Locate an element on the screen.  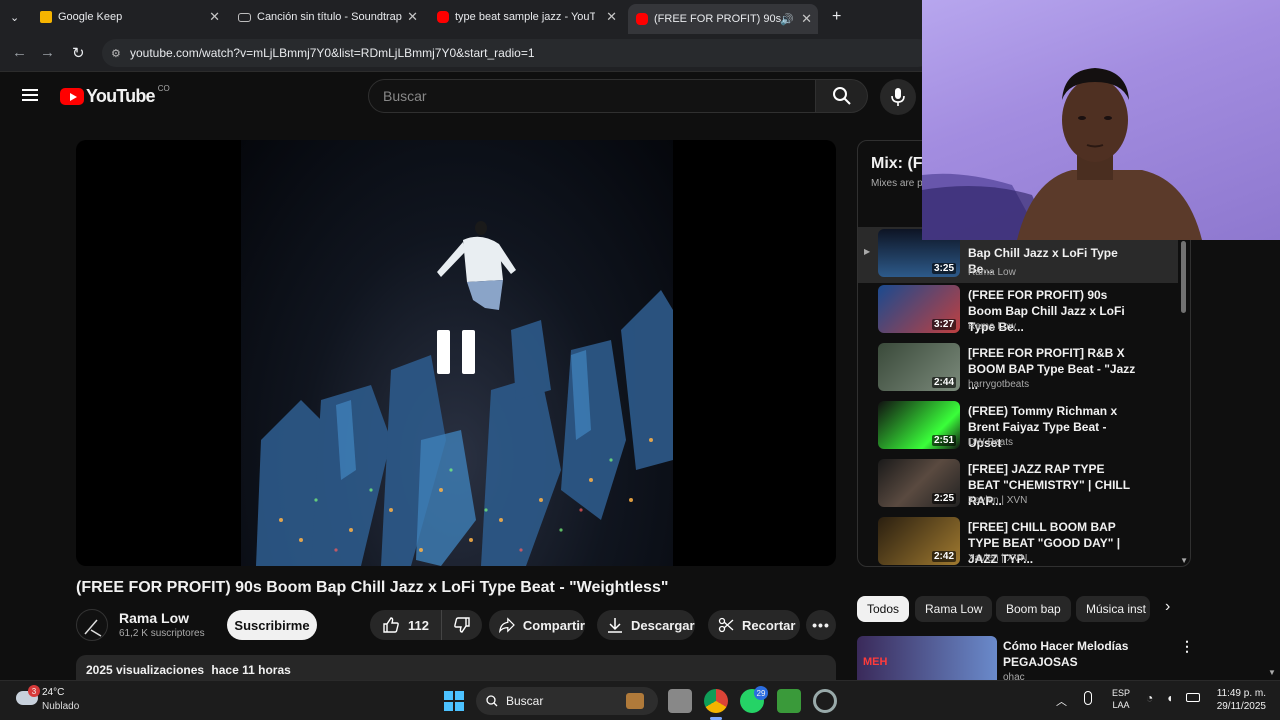
channel-avatar is located at coordinates (92, 625).